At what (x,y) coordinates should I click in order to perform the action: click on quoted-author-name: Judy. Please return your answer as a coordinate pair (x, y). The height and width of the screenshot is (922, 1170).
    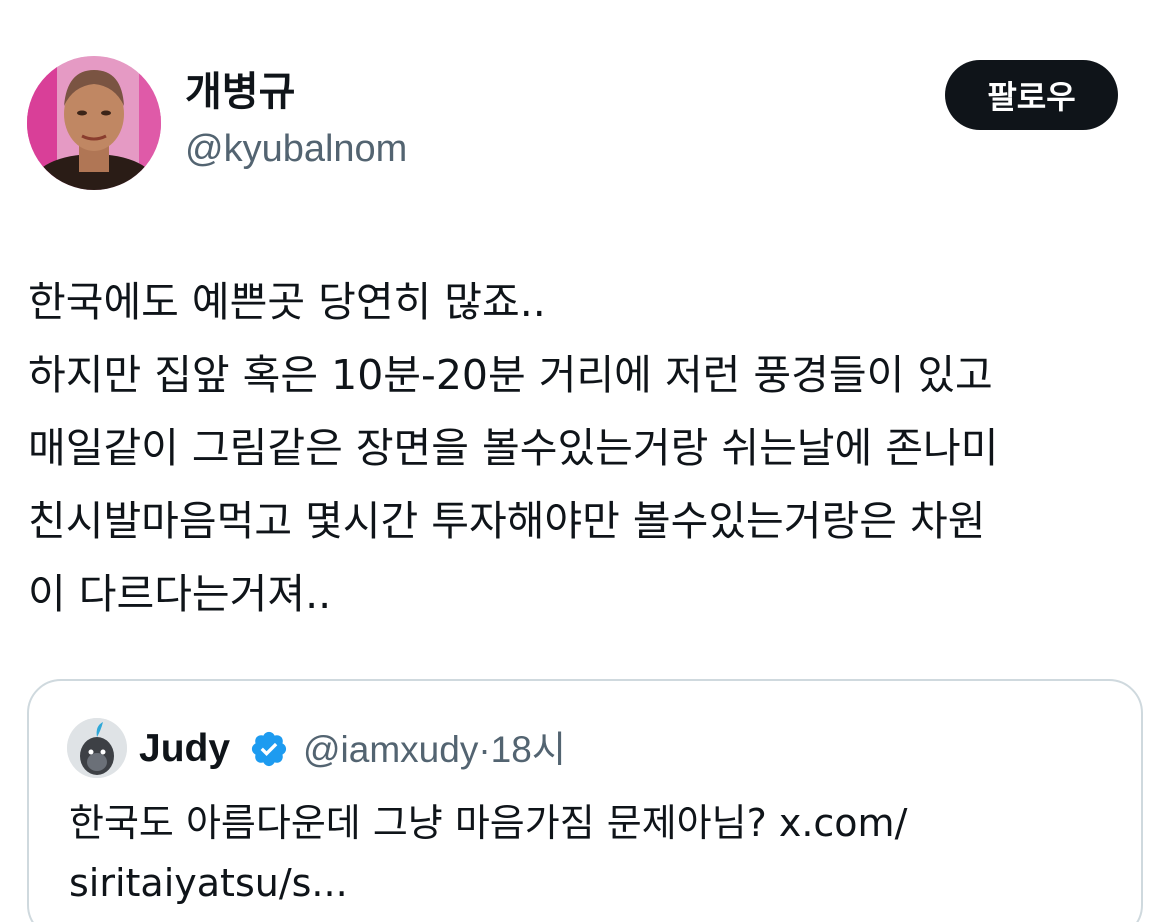
    Looking at the image, I should click on (184, 748).